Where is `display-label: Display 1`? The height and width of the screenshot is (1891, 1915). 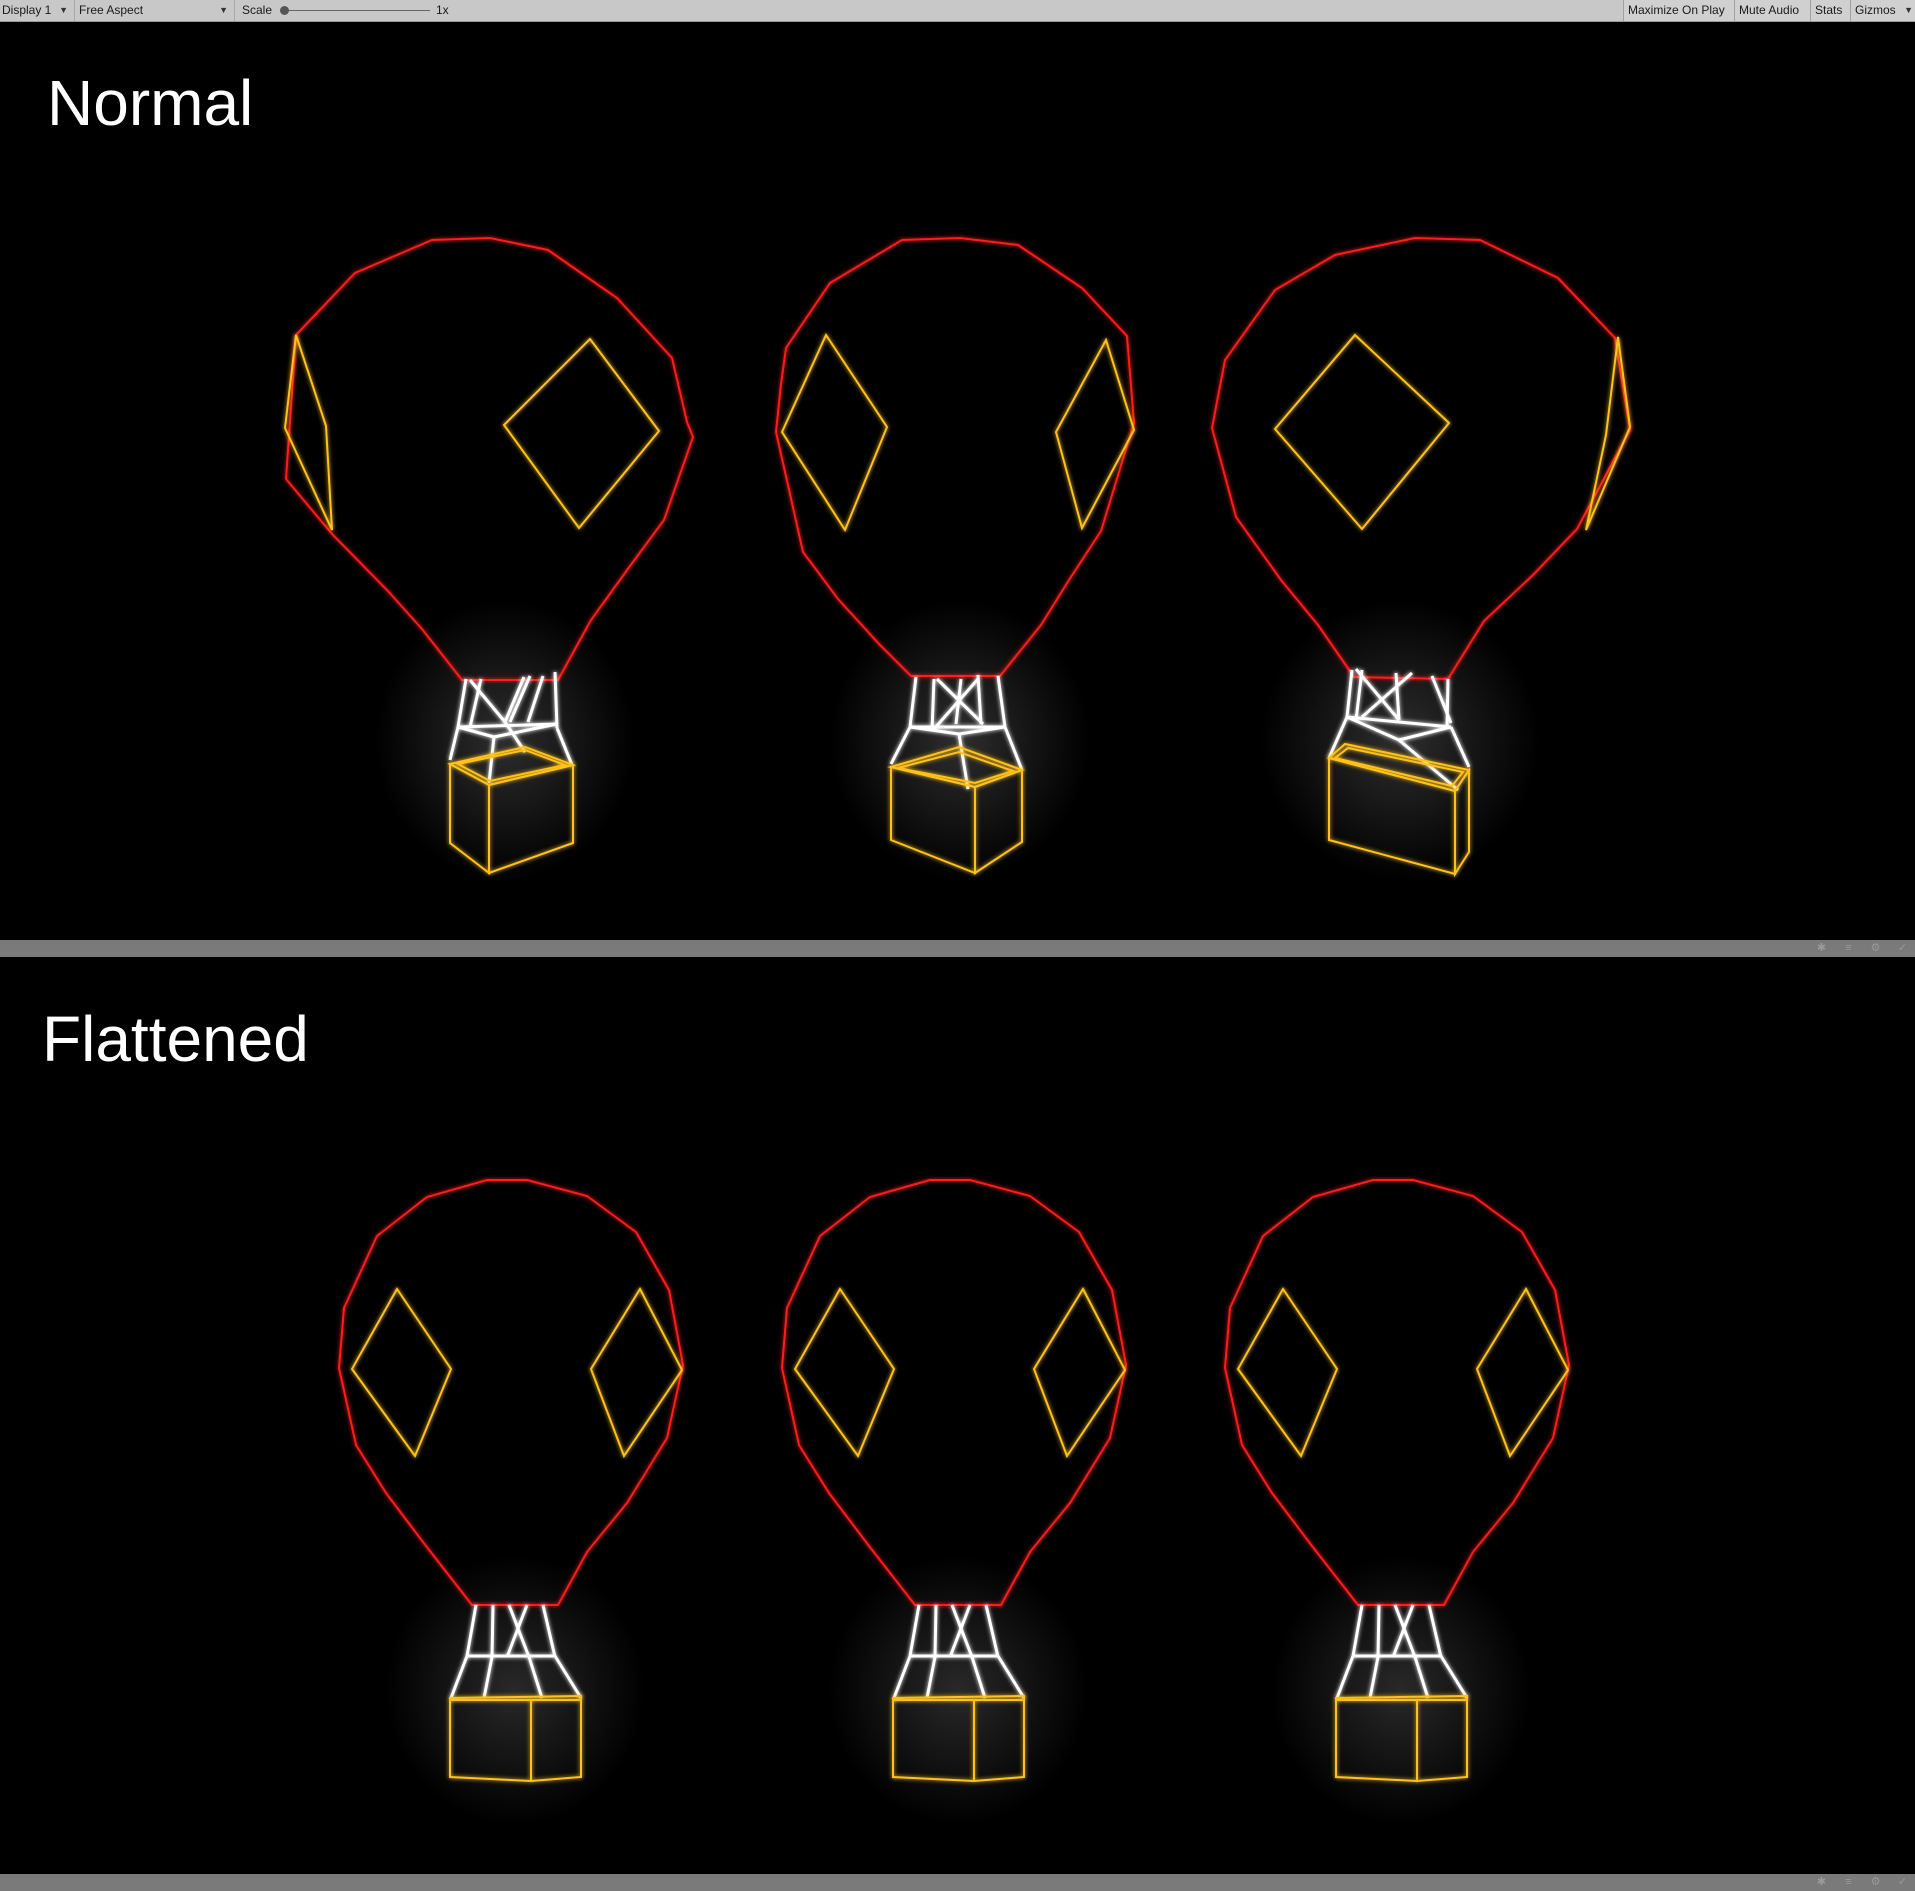 display-label: Display 1 is located at coordinates (27, 10).